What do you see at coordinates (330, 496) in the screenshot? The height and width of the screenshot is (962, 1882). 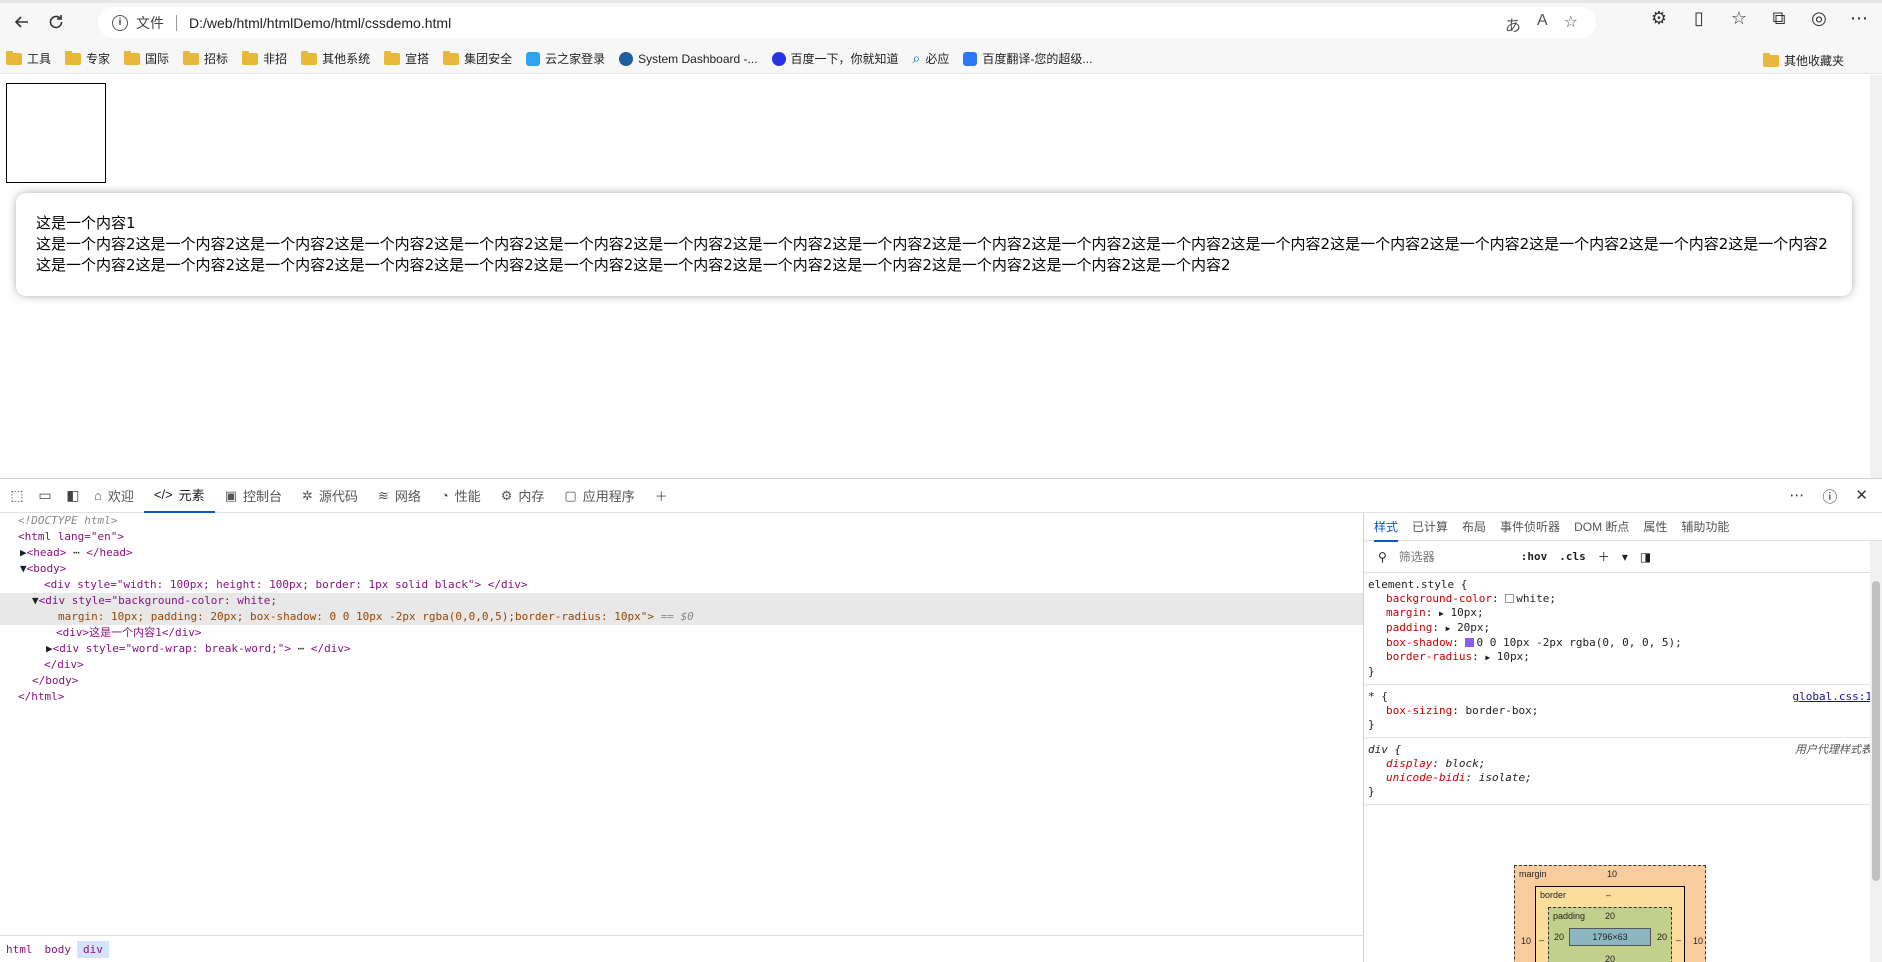 I see `tab-sources: ✲ 源代码` at bounding box center [330, 496].